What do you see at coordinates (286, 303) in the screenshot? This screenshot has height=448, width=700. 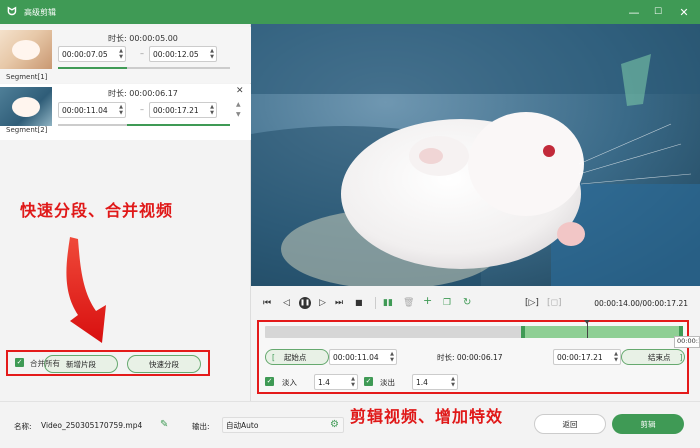 I see `step-back-icon: ◁` at bounding box center [286, 303].